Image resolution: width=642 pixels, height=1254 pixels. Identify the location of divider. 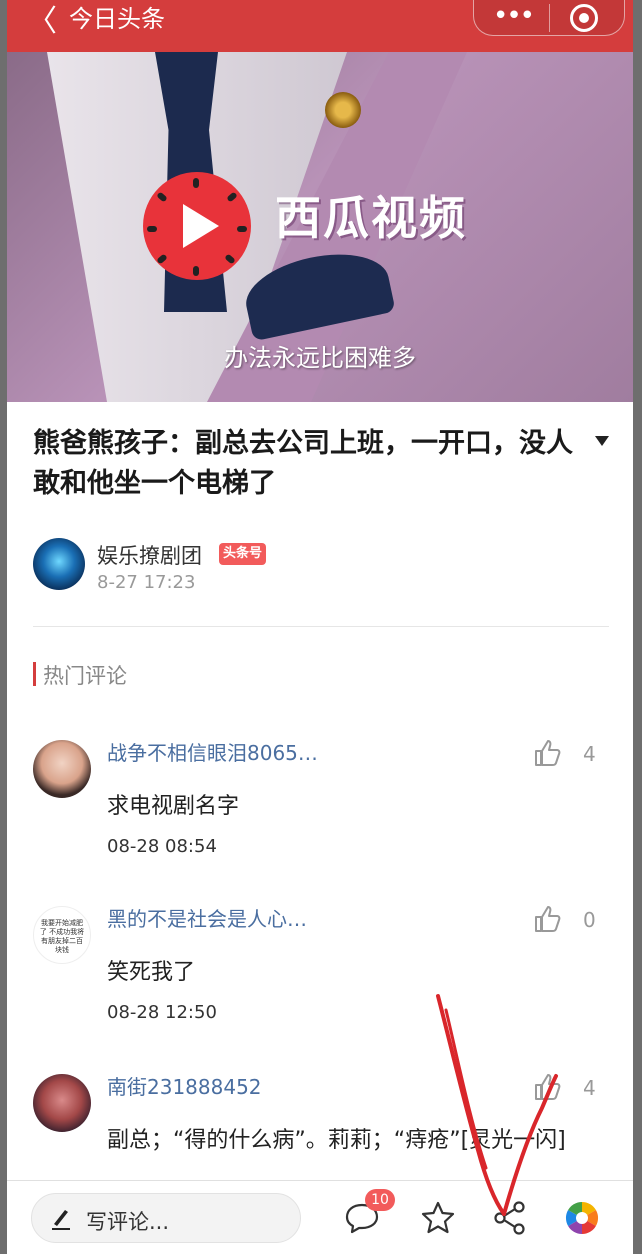
(321, 626).